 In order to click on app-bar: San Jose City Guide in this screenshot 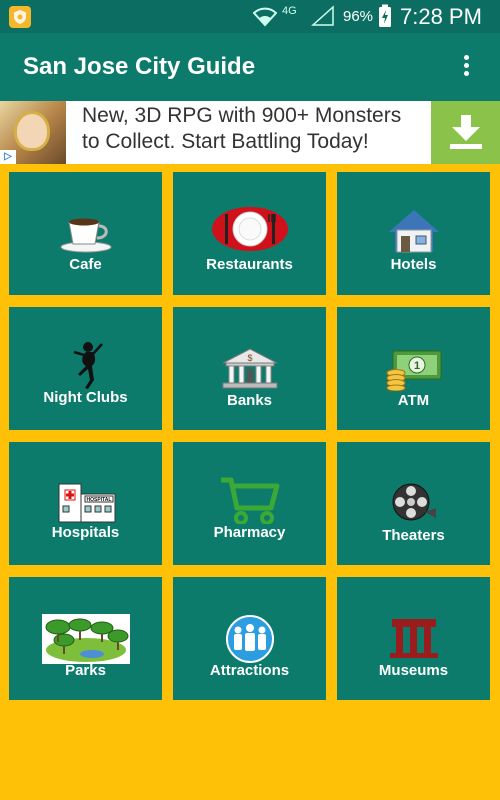, I will do `click(250, 67)`.